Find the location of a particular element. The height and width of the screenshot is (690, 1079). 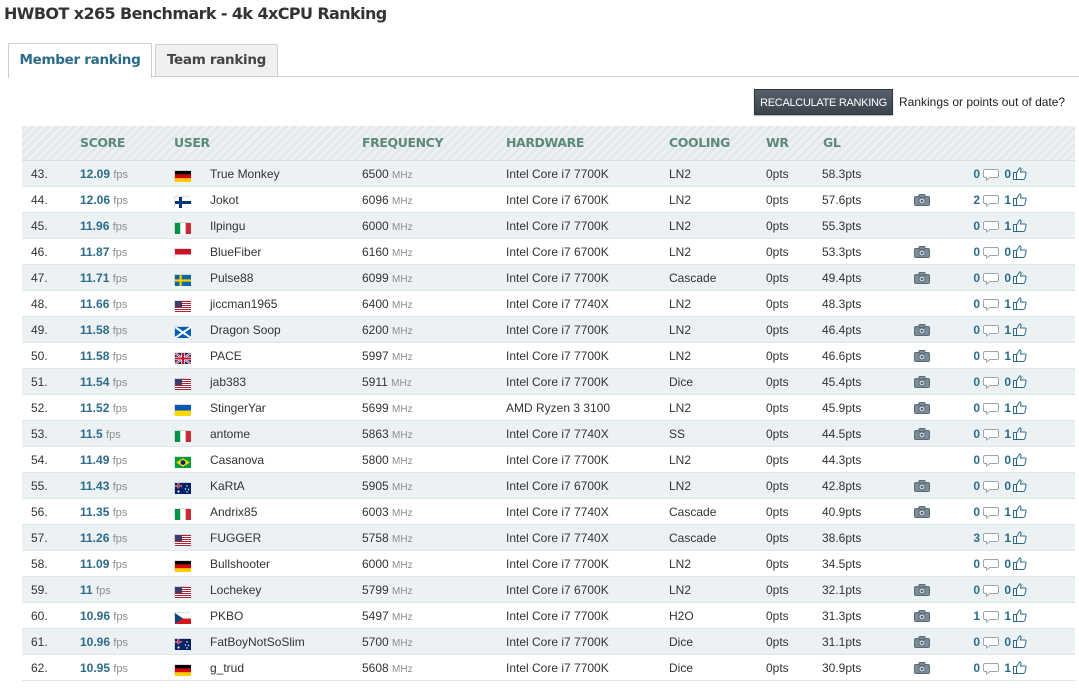

user-link: Lochekey is located at coordinates (235, 590).